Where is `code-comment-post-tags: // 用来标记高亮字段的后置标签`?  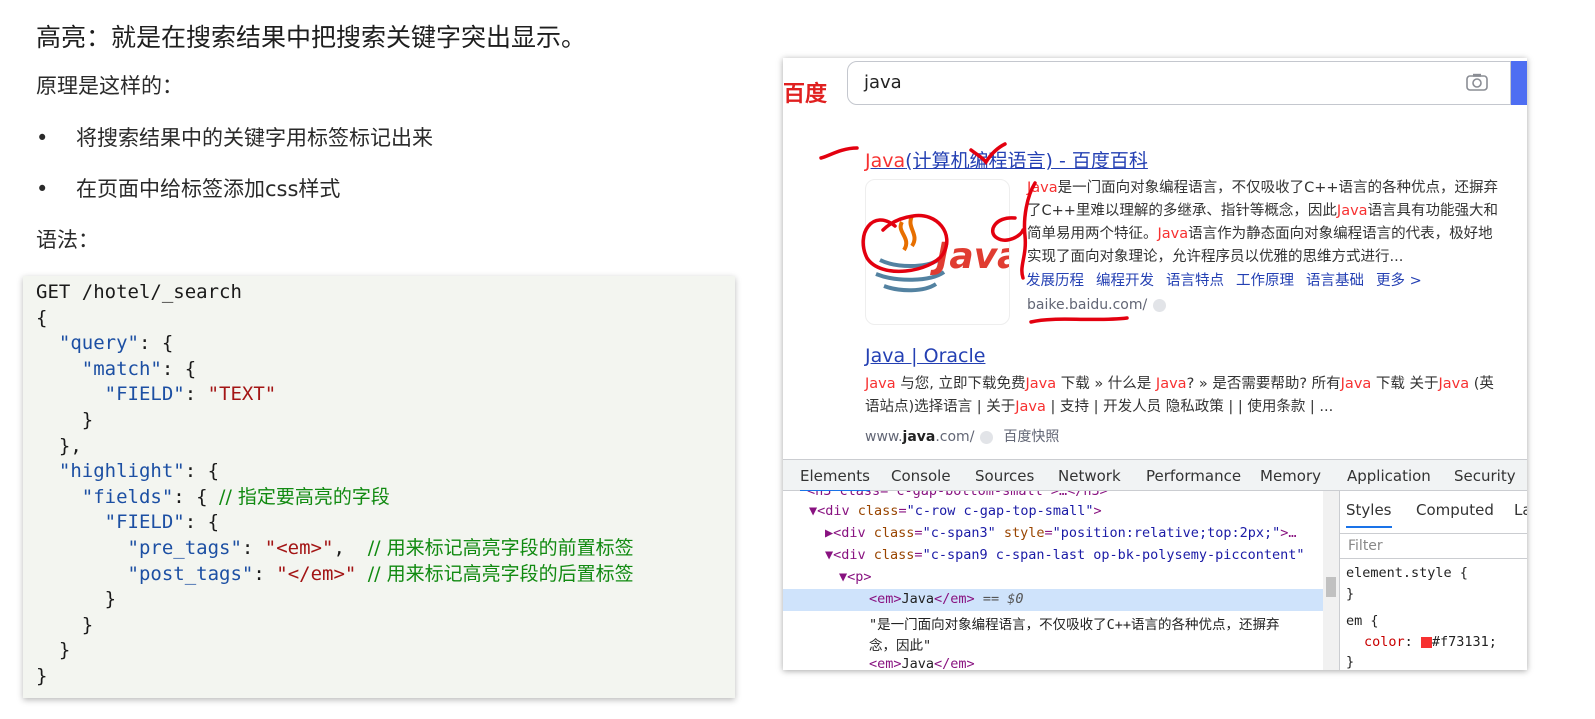 code-comment-post-tags: // 用来标记高亮字段的后置标签 is located at coordinates (500, 573).